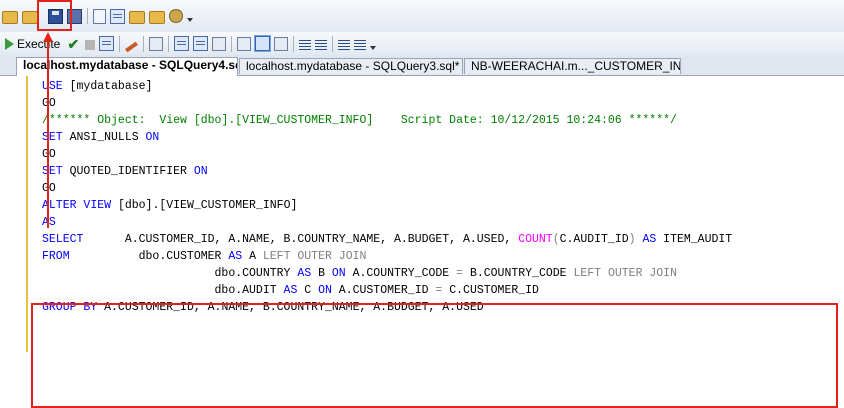 The width and height of the screenshot is (844, 408). I want to click on tab-customer-info: NB-WEERACHAI.m..._CUSTOMER_INFO, so click(572, 66).